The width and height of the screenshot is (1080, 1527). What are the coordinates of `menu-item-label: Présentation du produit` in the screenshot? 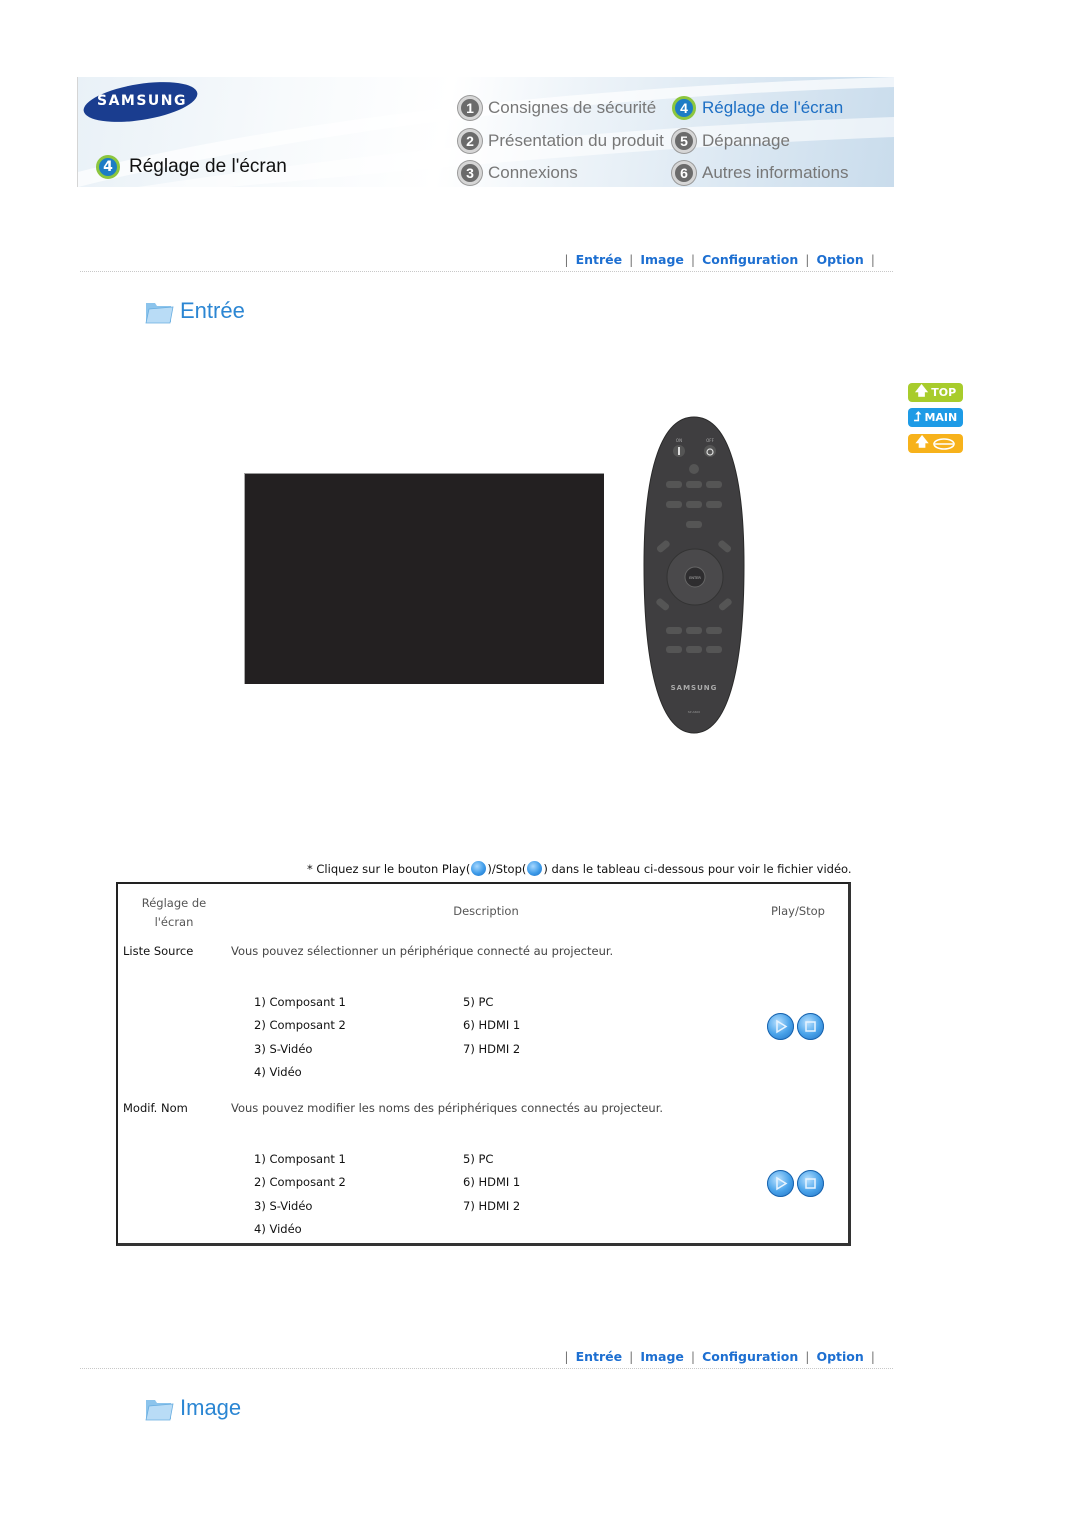 It's located at (576, 140).